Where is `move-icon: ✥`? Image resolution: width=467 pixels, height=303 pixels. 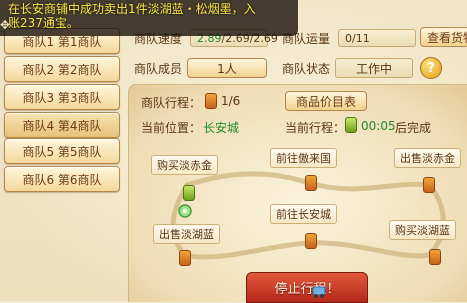
move-icon: ✥ is located at coordinates (7, 25).